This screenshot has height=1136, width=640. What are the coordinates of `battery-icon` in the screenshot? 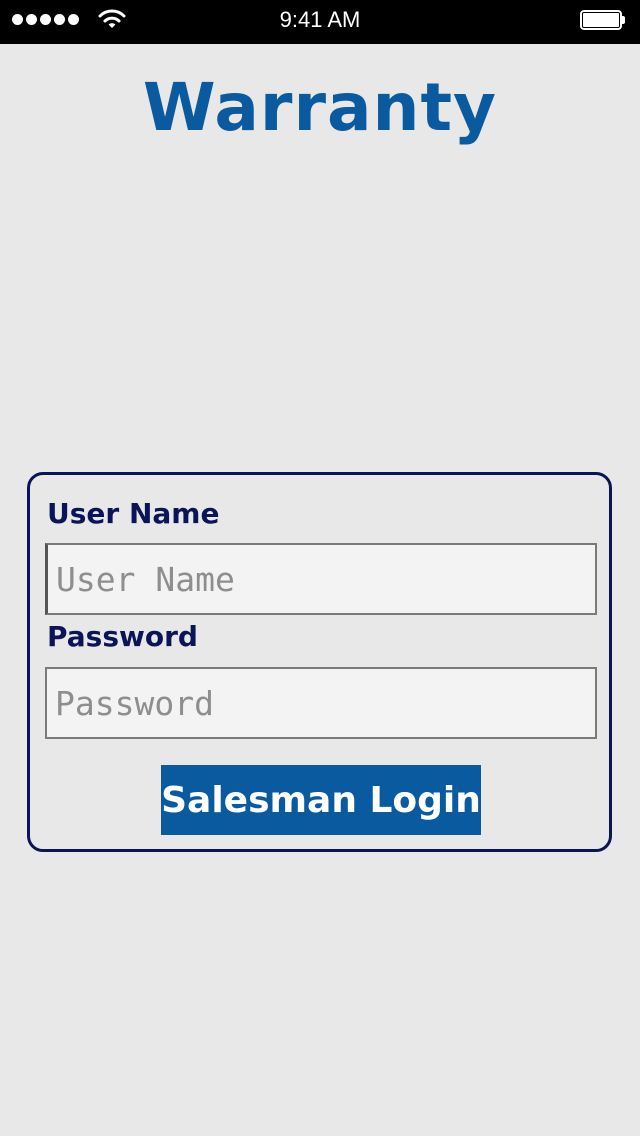 It's located at (603, 20).